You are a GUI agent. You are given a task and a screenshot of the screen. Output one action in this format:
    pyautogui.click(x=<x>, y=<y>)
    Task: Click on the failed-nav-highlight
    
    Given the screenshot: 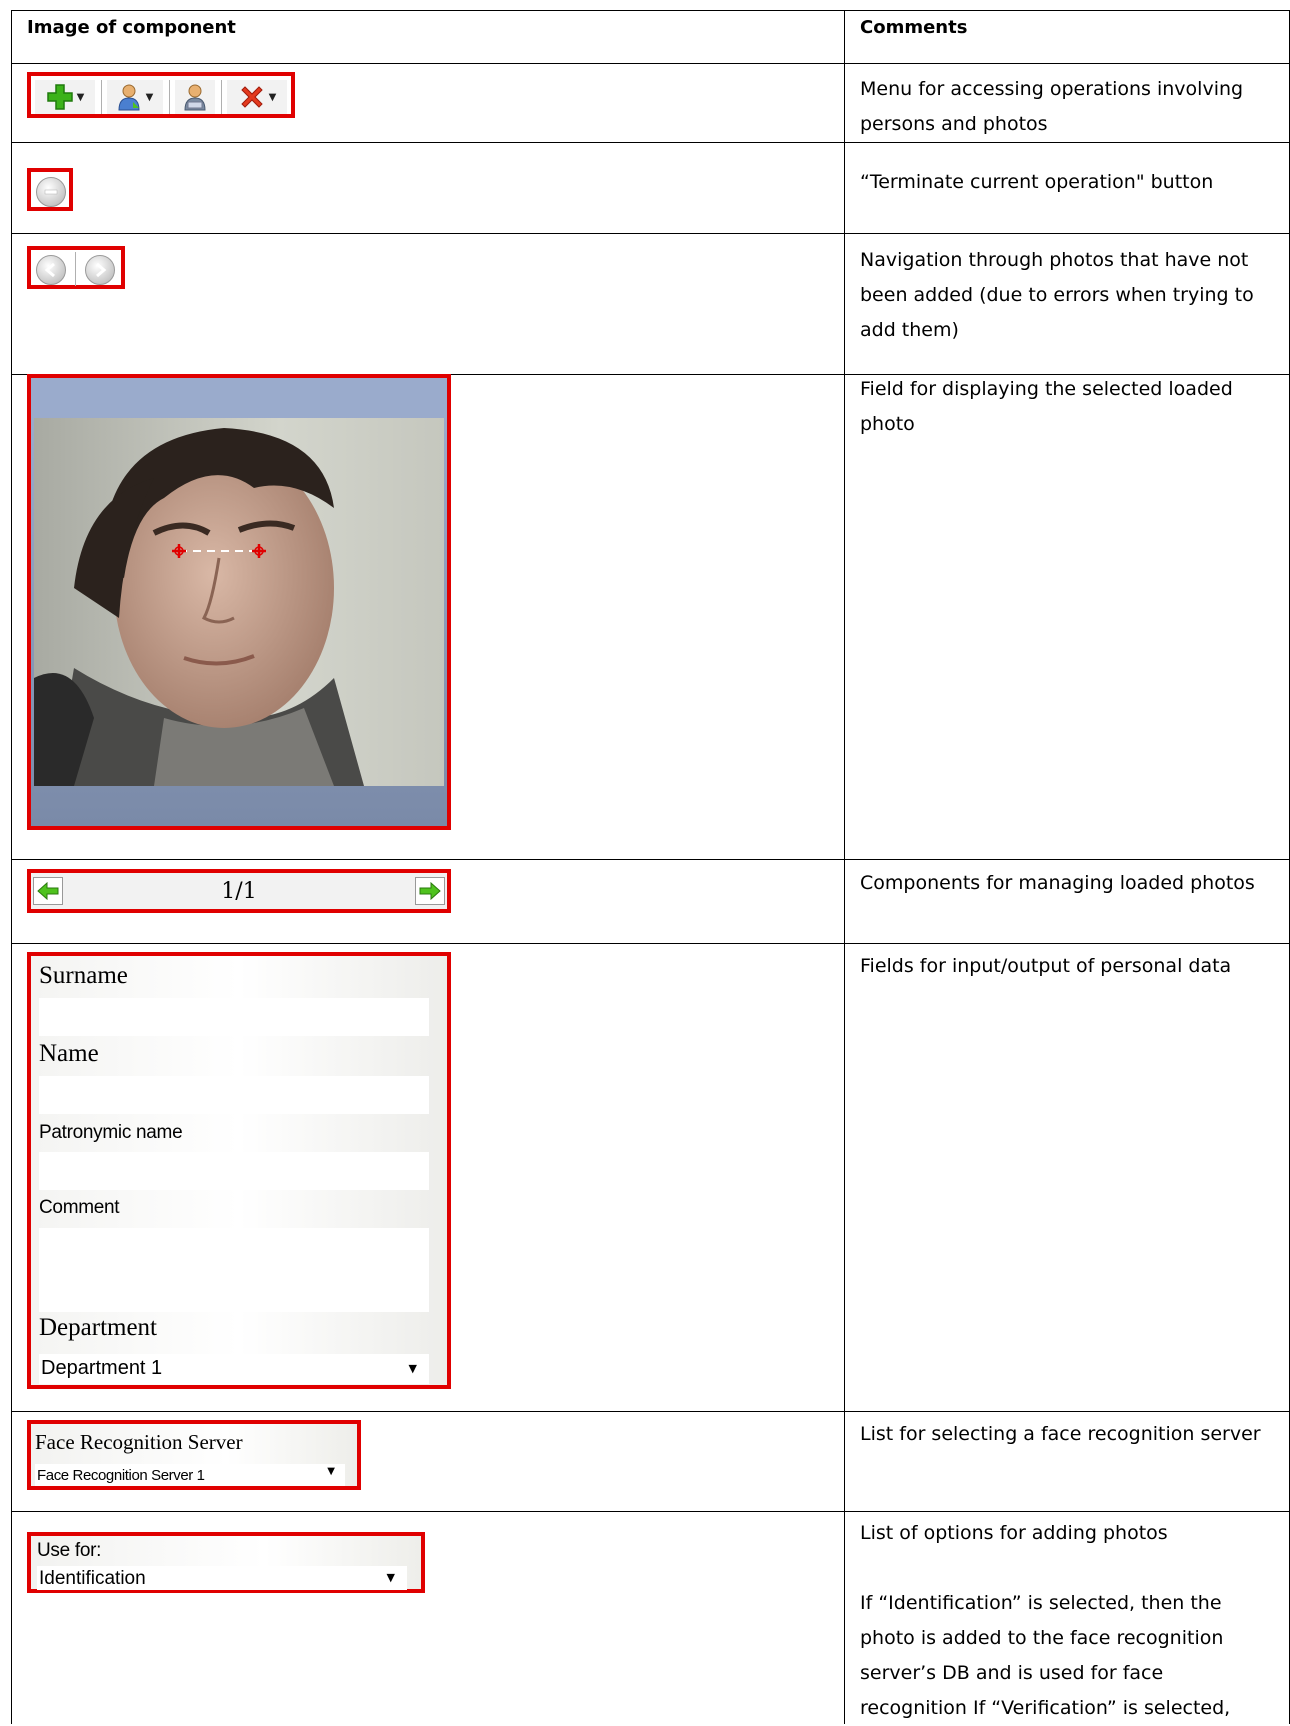 What is the action you would take?
    pyautogui.click(x=76, y=267)
    